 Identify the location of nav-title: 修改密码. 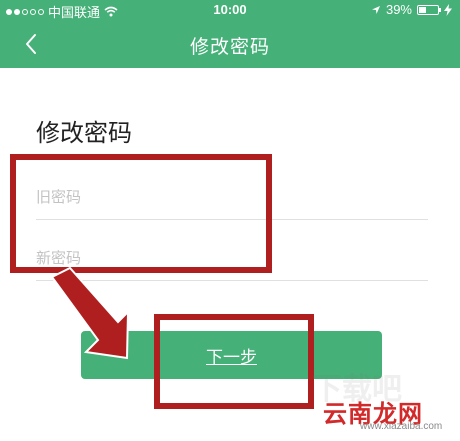
(229, 47).